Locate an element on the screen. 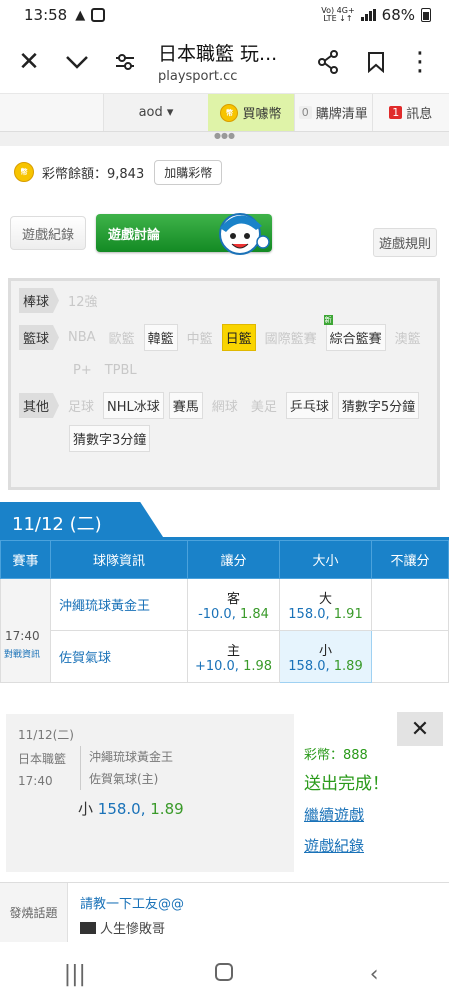  back-icon: ‹ is located at coordinates (374, 974).